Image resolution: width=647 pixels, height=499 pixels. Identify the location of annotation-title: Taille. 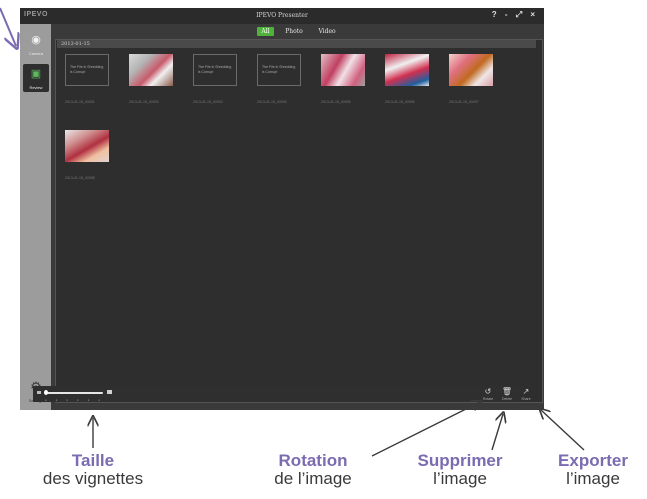
(93, 460).